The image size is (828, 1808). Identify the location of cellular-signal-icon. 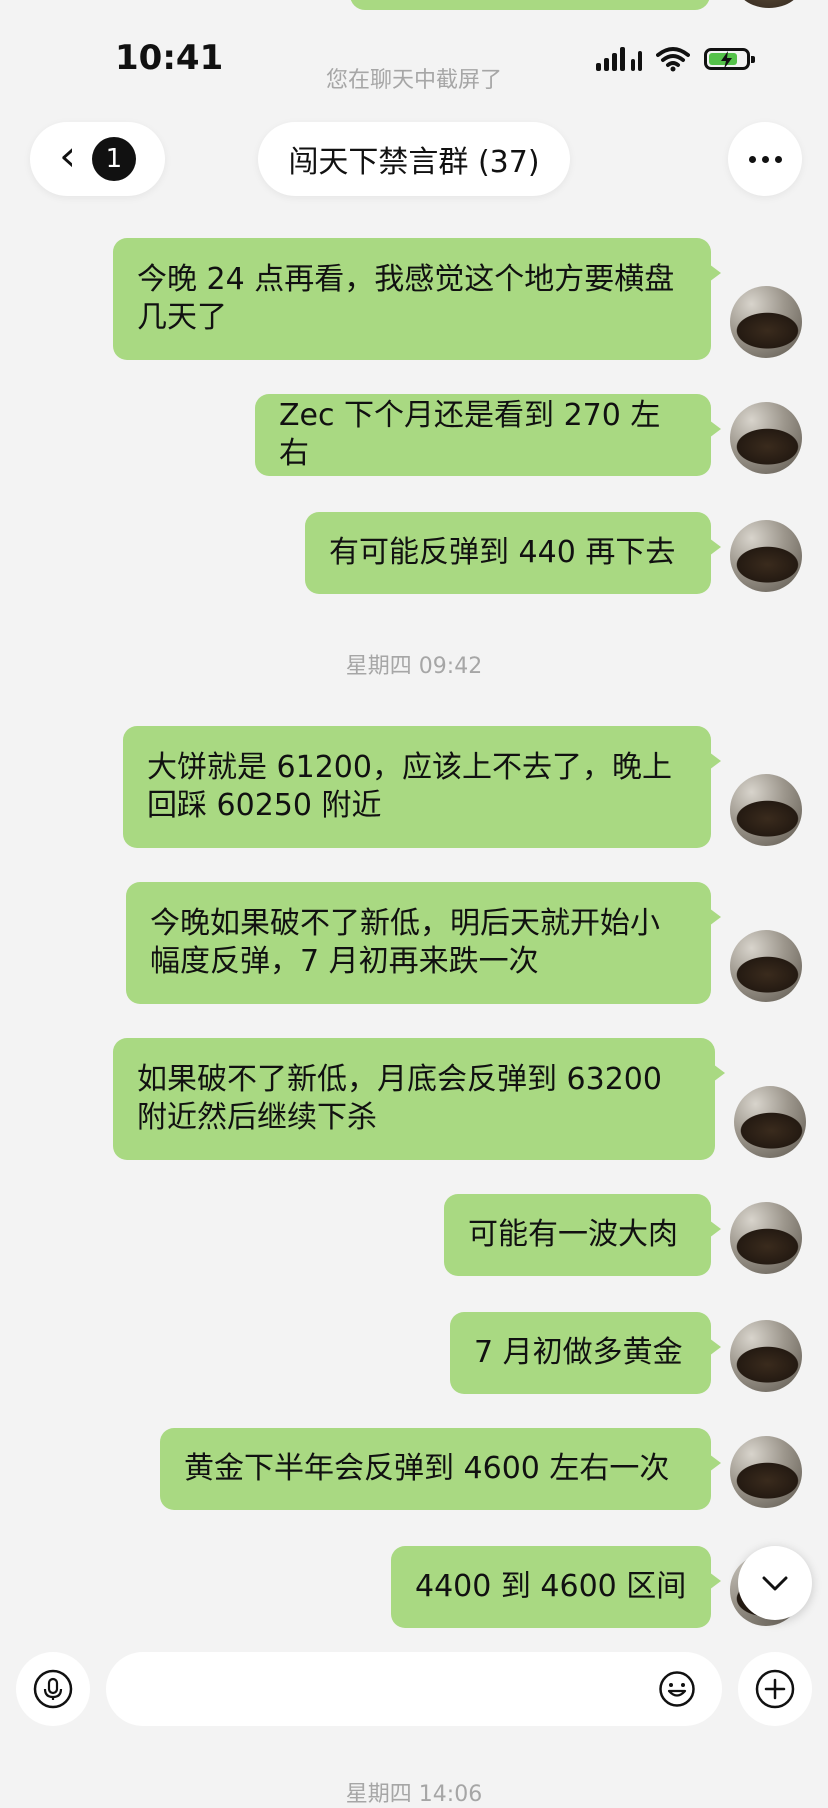
(619, 59).